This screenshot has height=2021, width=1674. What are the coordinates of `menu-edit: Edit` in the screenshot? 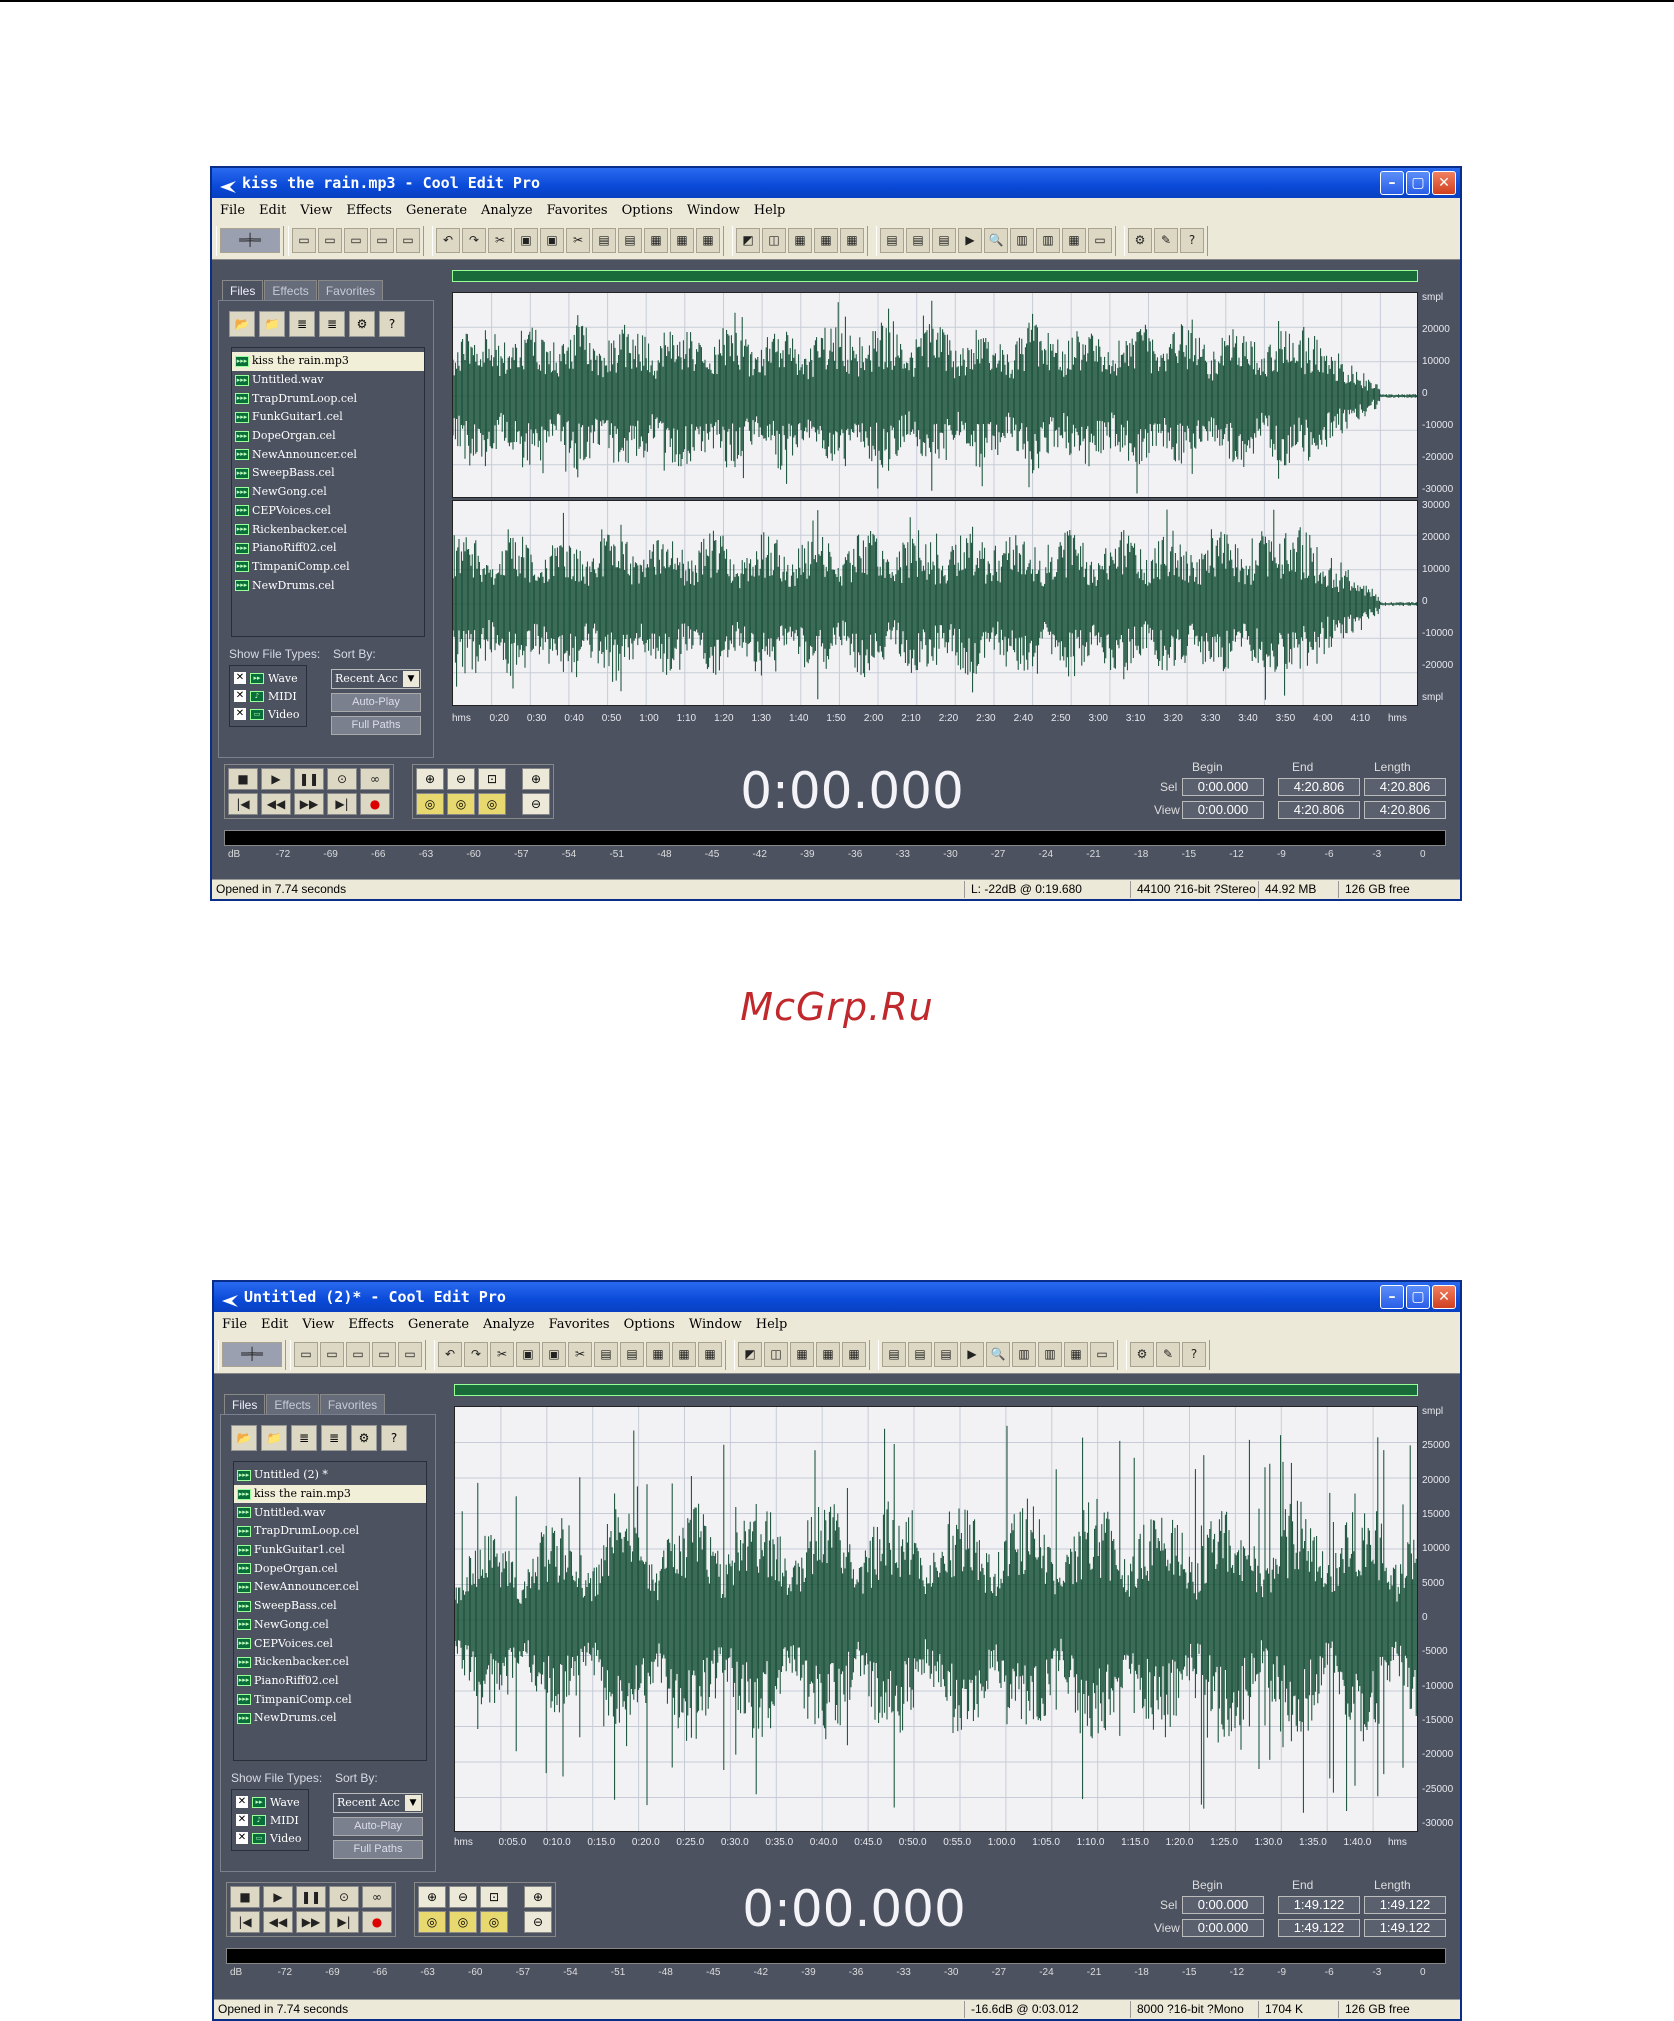 It's located at (272, 210).